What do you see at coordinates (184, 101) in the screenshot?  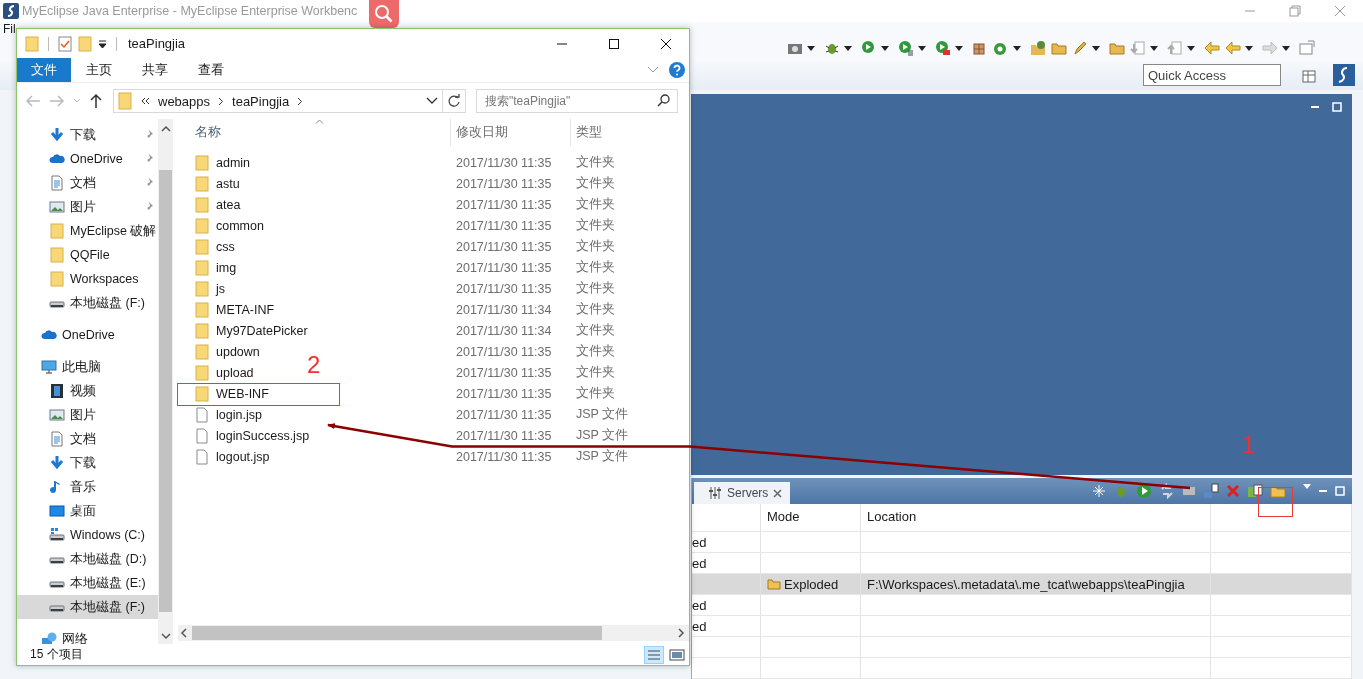 I see `breadcrumb-item: webapps` at bounding box center [184, 101].